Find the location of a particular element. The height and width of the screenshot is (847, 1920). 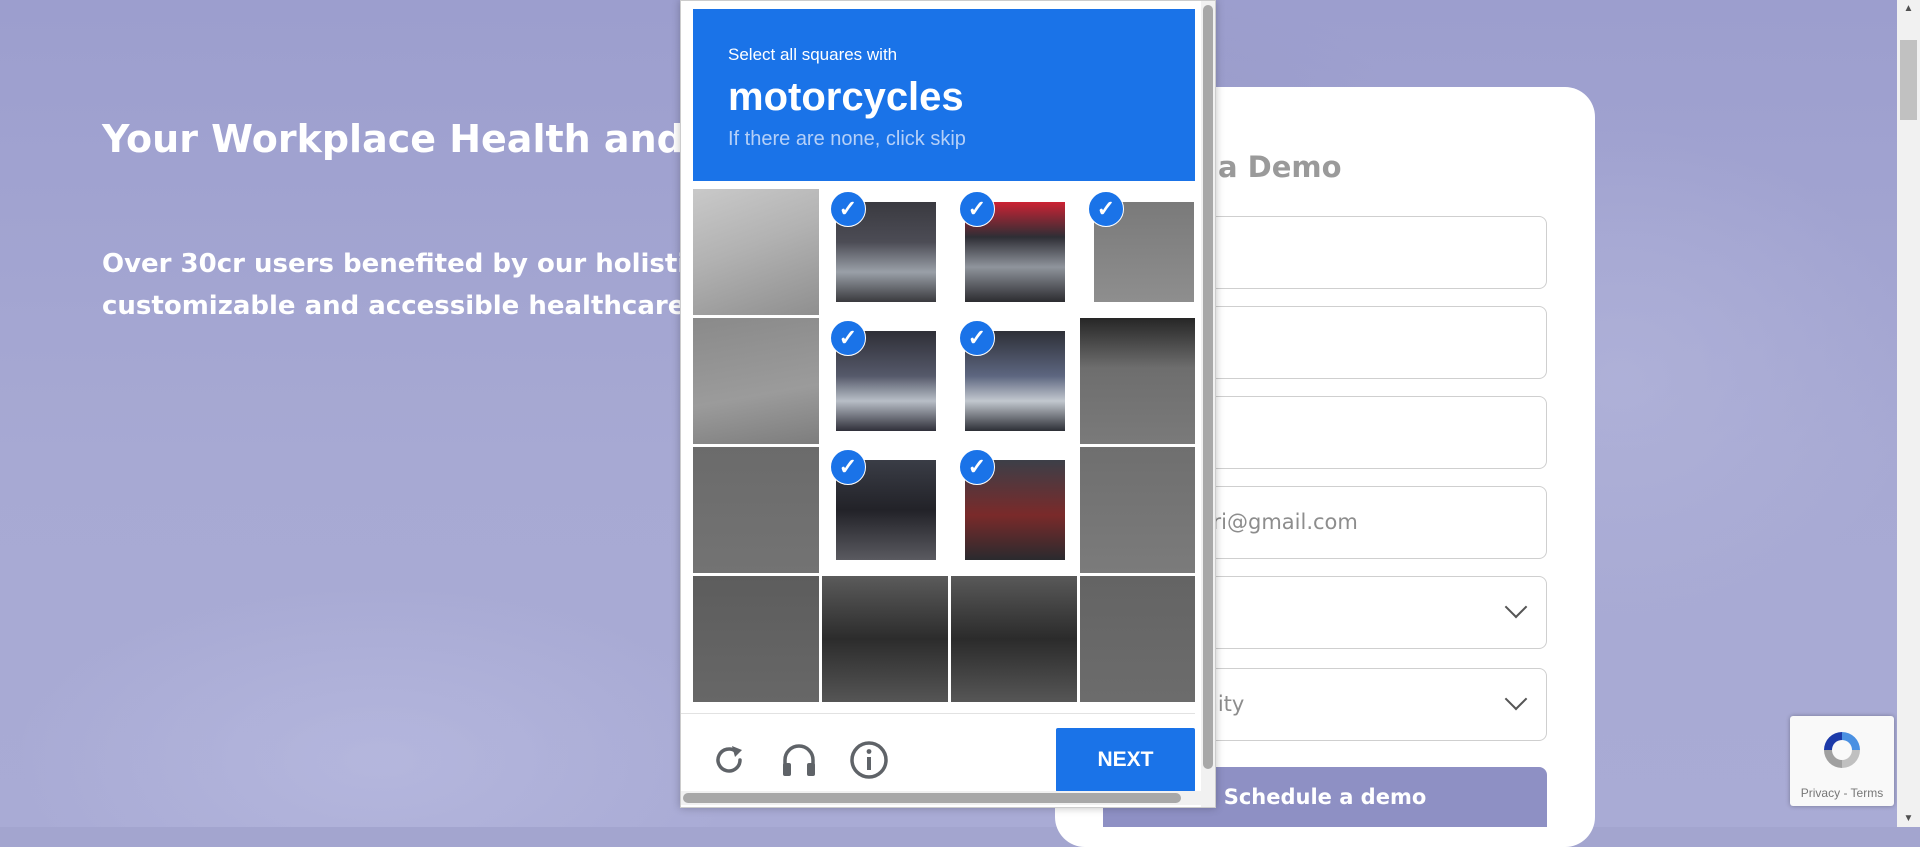

page-scrollbar: ▲ ▼ is located at coordinates (1908, 413).